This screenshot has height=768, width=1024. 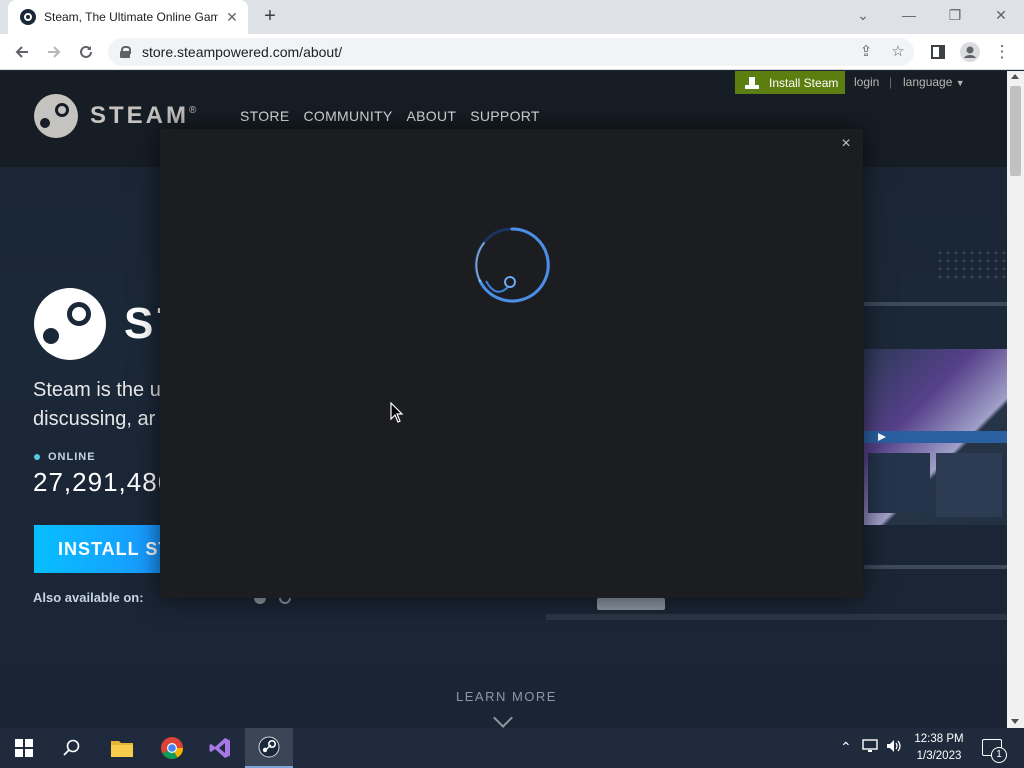 I want to click on back-button, so click(x=22, y=52).